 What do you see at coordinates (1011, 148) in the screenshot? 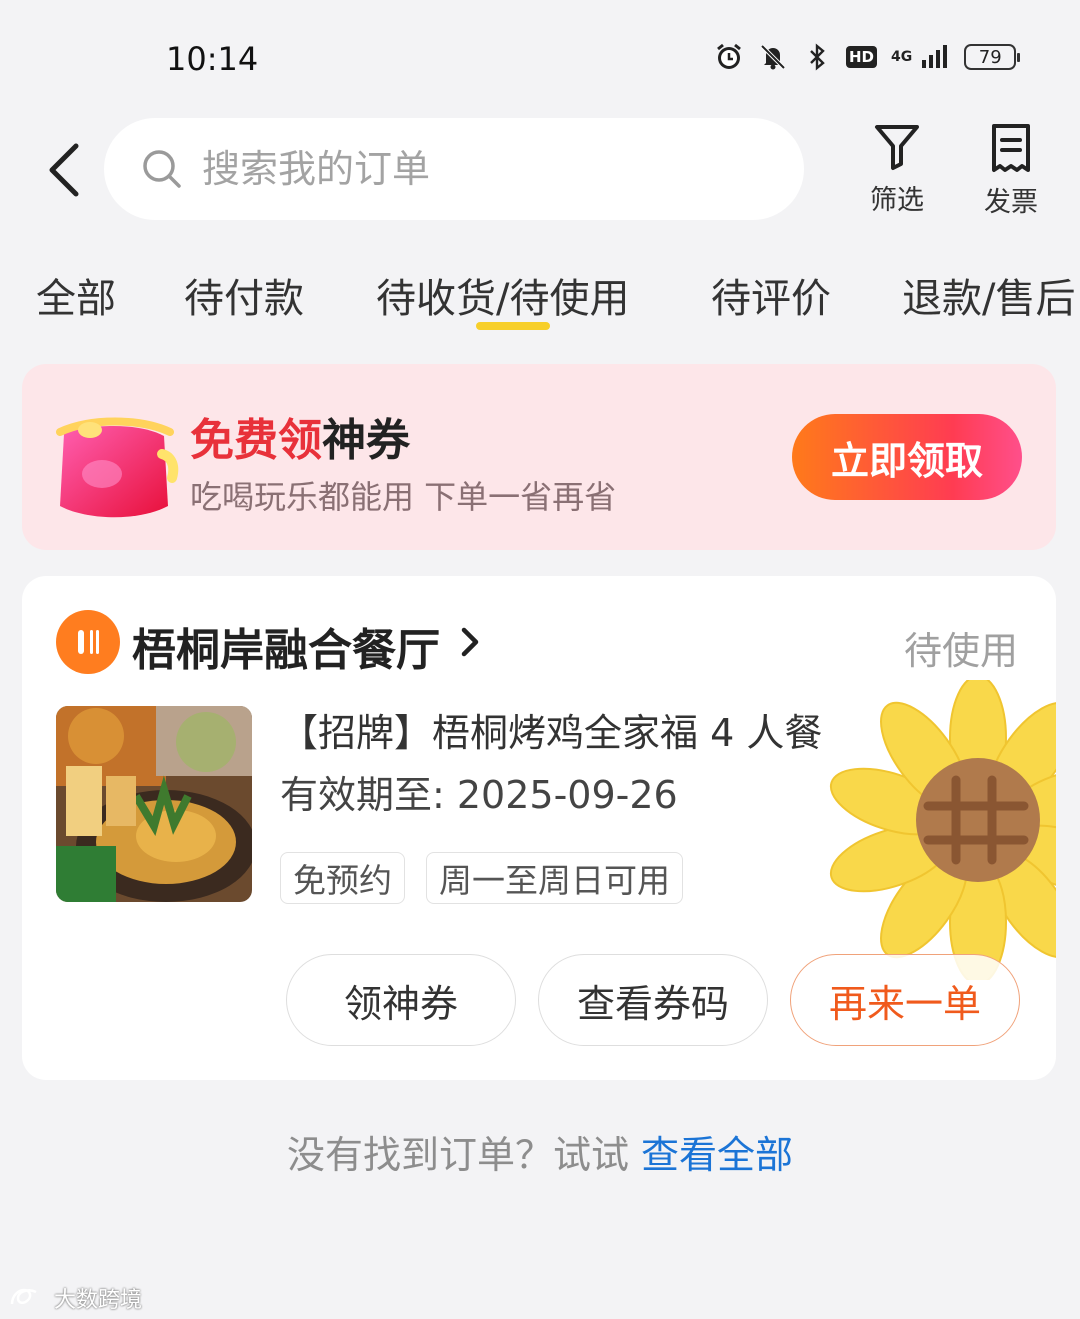
I see `invoice-icon` at bounding box center [1011, 148].